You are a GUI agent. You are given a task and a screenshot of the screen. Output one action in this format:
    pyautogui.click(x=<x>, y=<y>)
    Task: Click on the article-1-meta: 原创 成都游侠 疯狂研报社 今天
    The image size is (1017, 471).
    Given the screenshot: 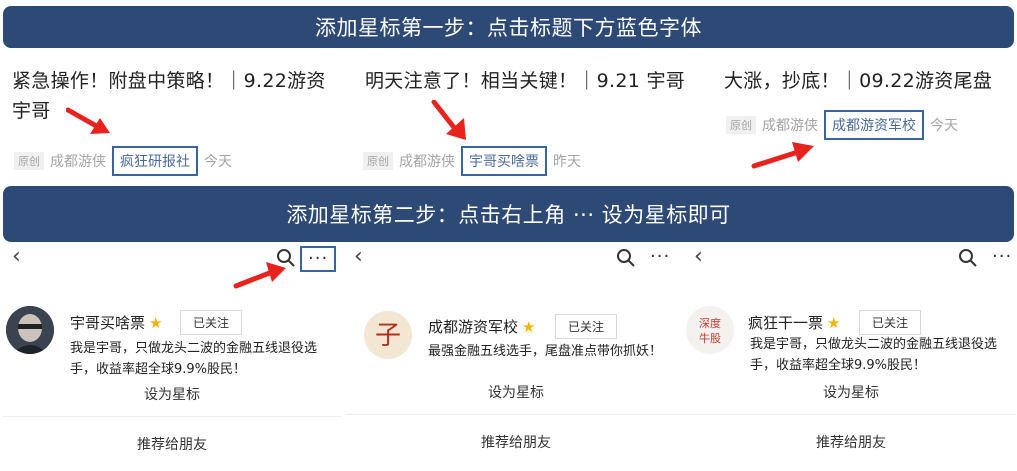 What is the action you would take?
    pyautogui.click(x=123, y=161)
    